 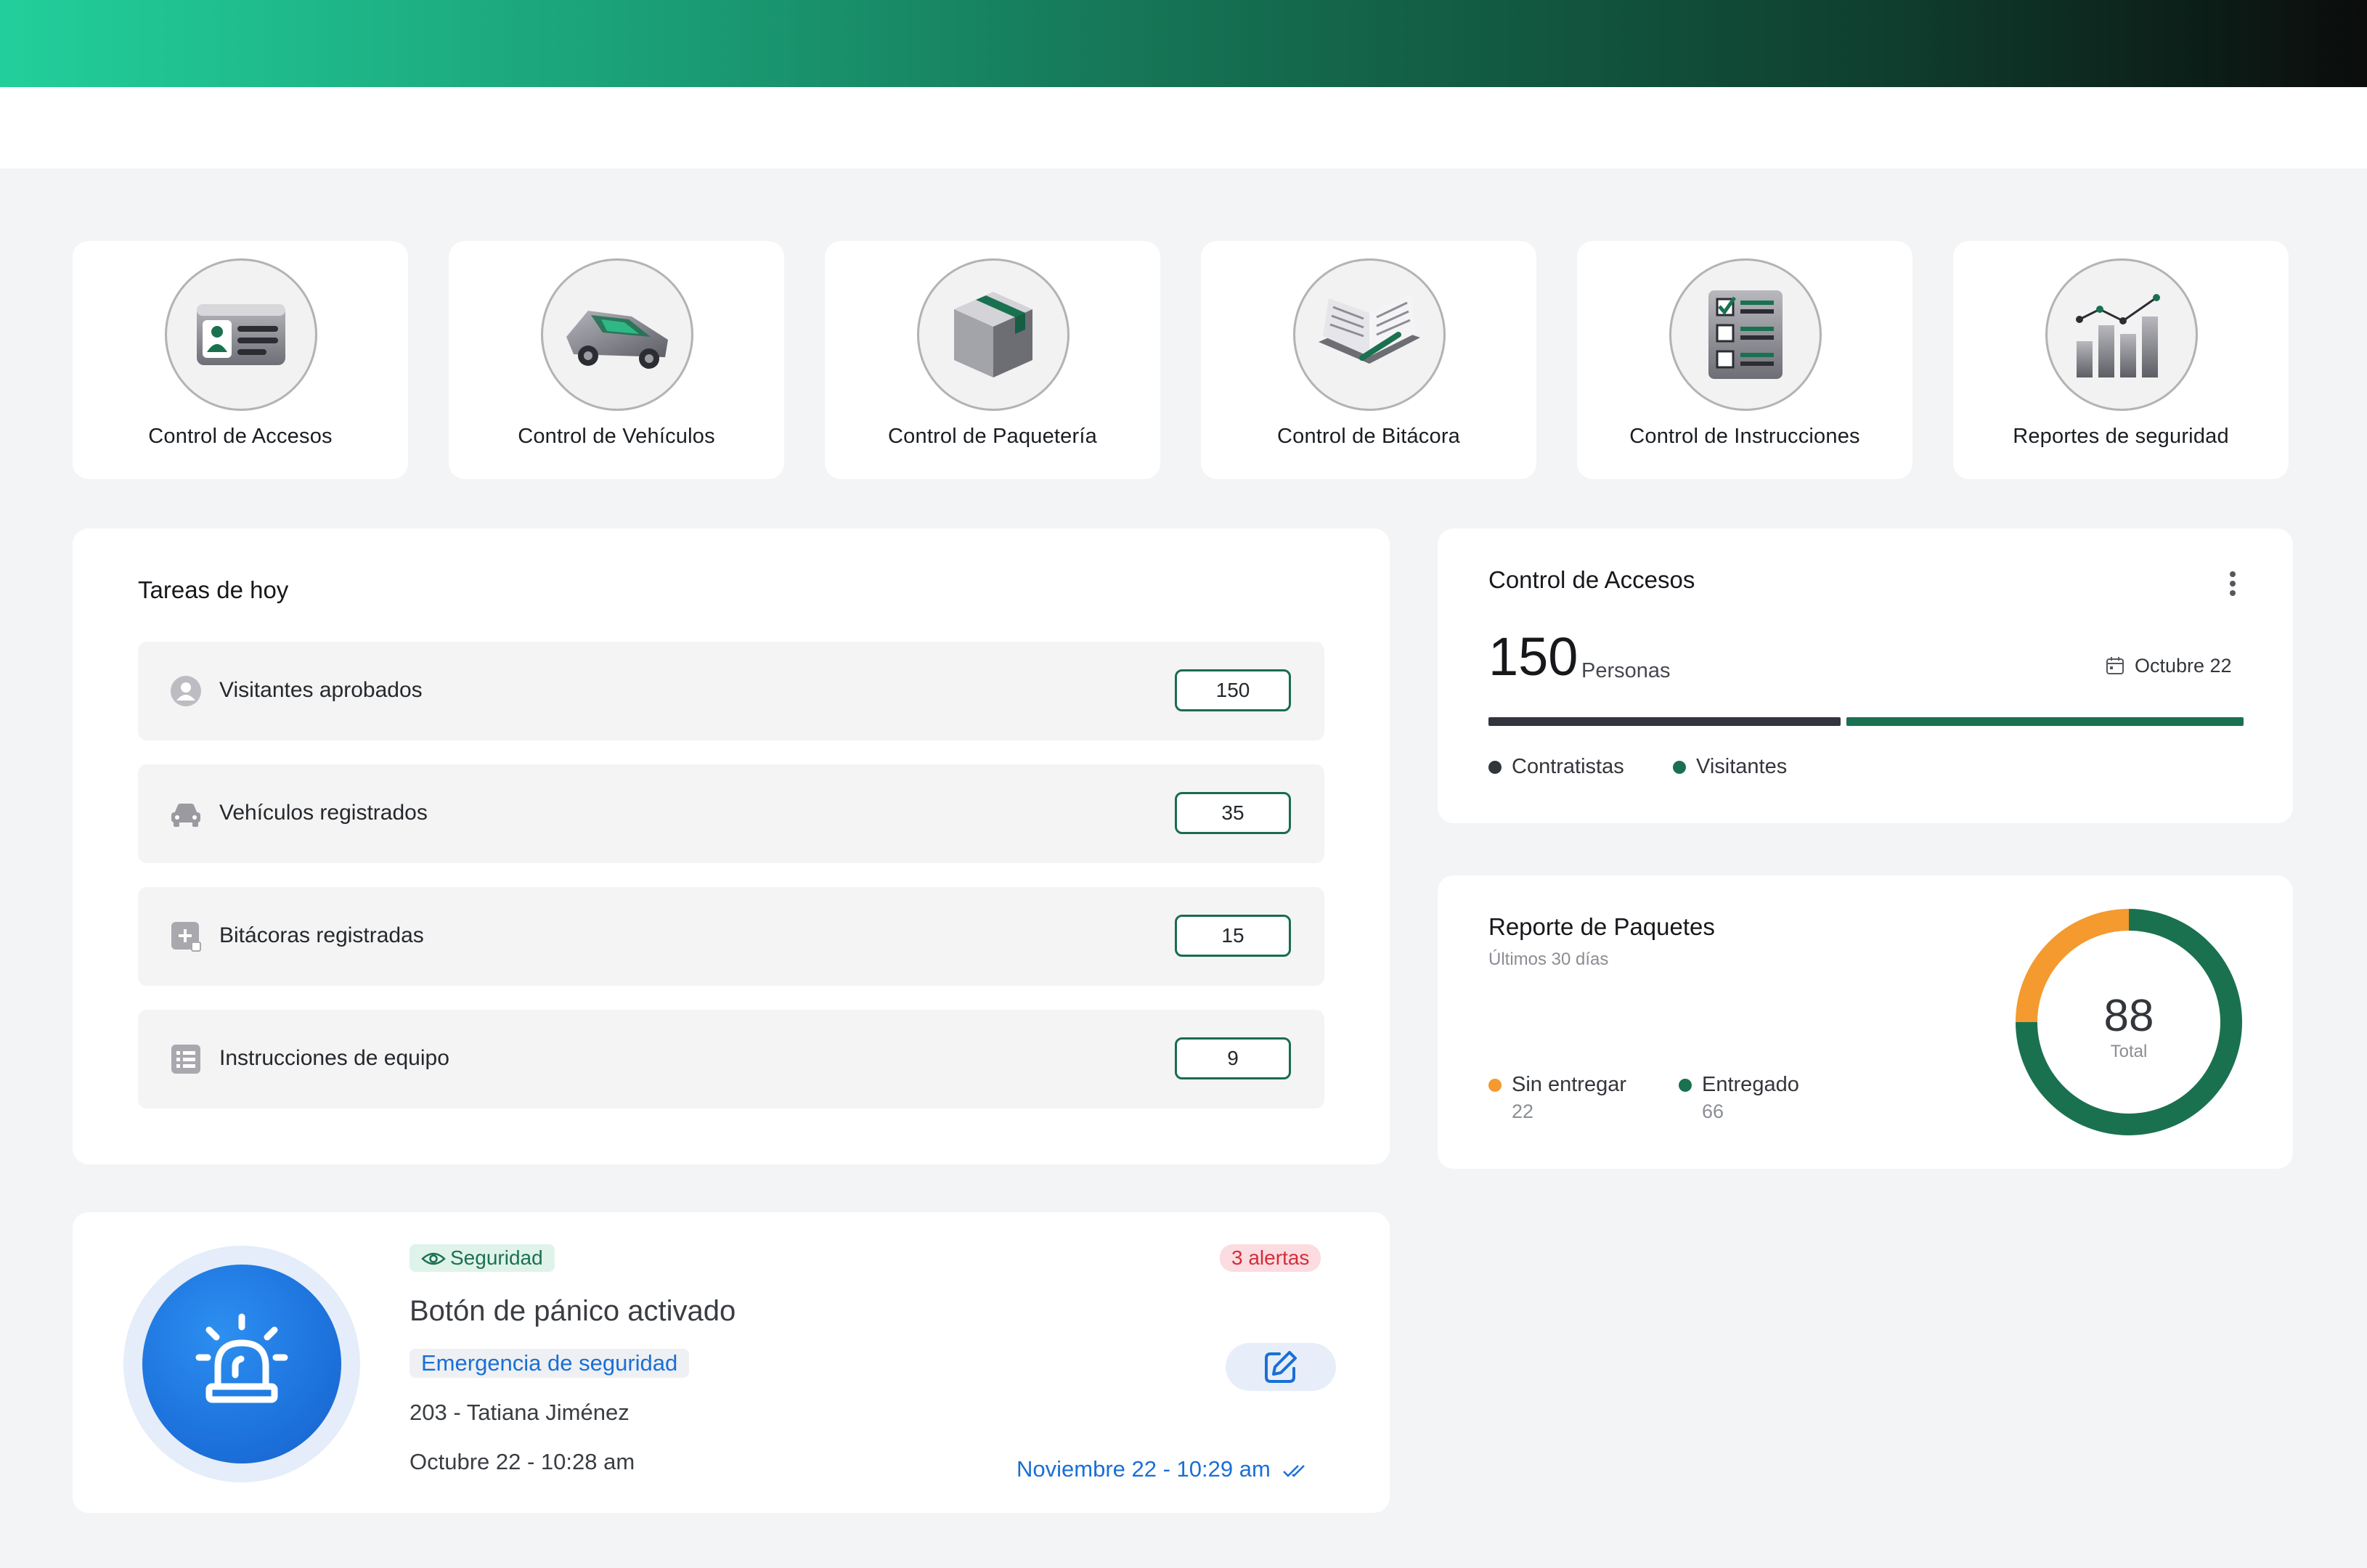 I want to click on legend-label: Sin entregar, so click(x=1569, y=1085).